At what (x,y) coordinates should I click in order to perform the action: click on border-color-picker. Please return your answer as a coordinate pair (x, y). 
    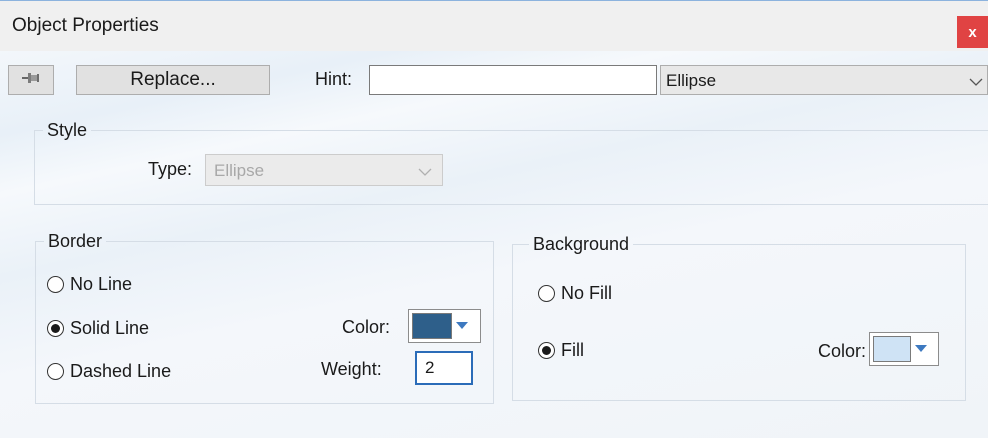
    Looking at the image, I should click on (444, 326).